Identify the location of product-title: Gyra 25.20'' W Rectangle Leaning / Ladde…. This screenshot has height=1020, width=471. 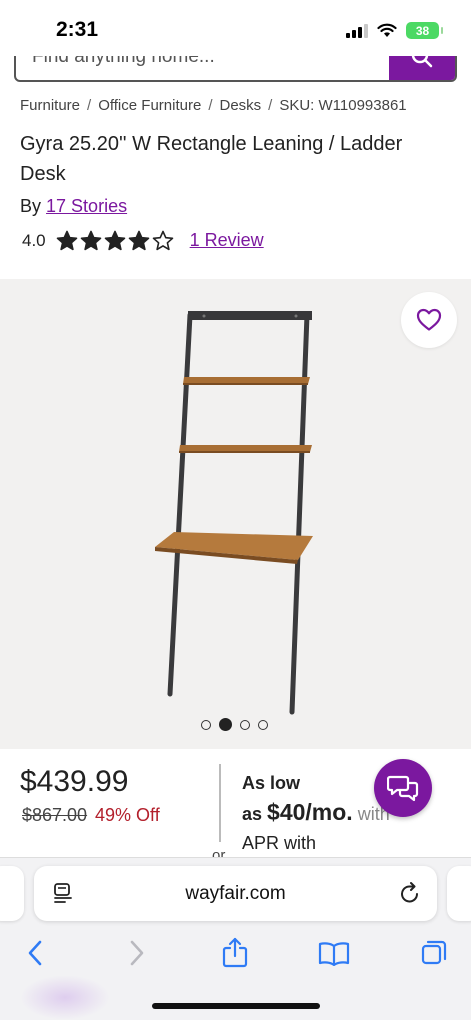
(211, 159).